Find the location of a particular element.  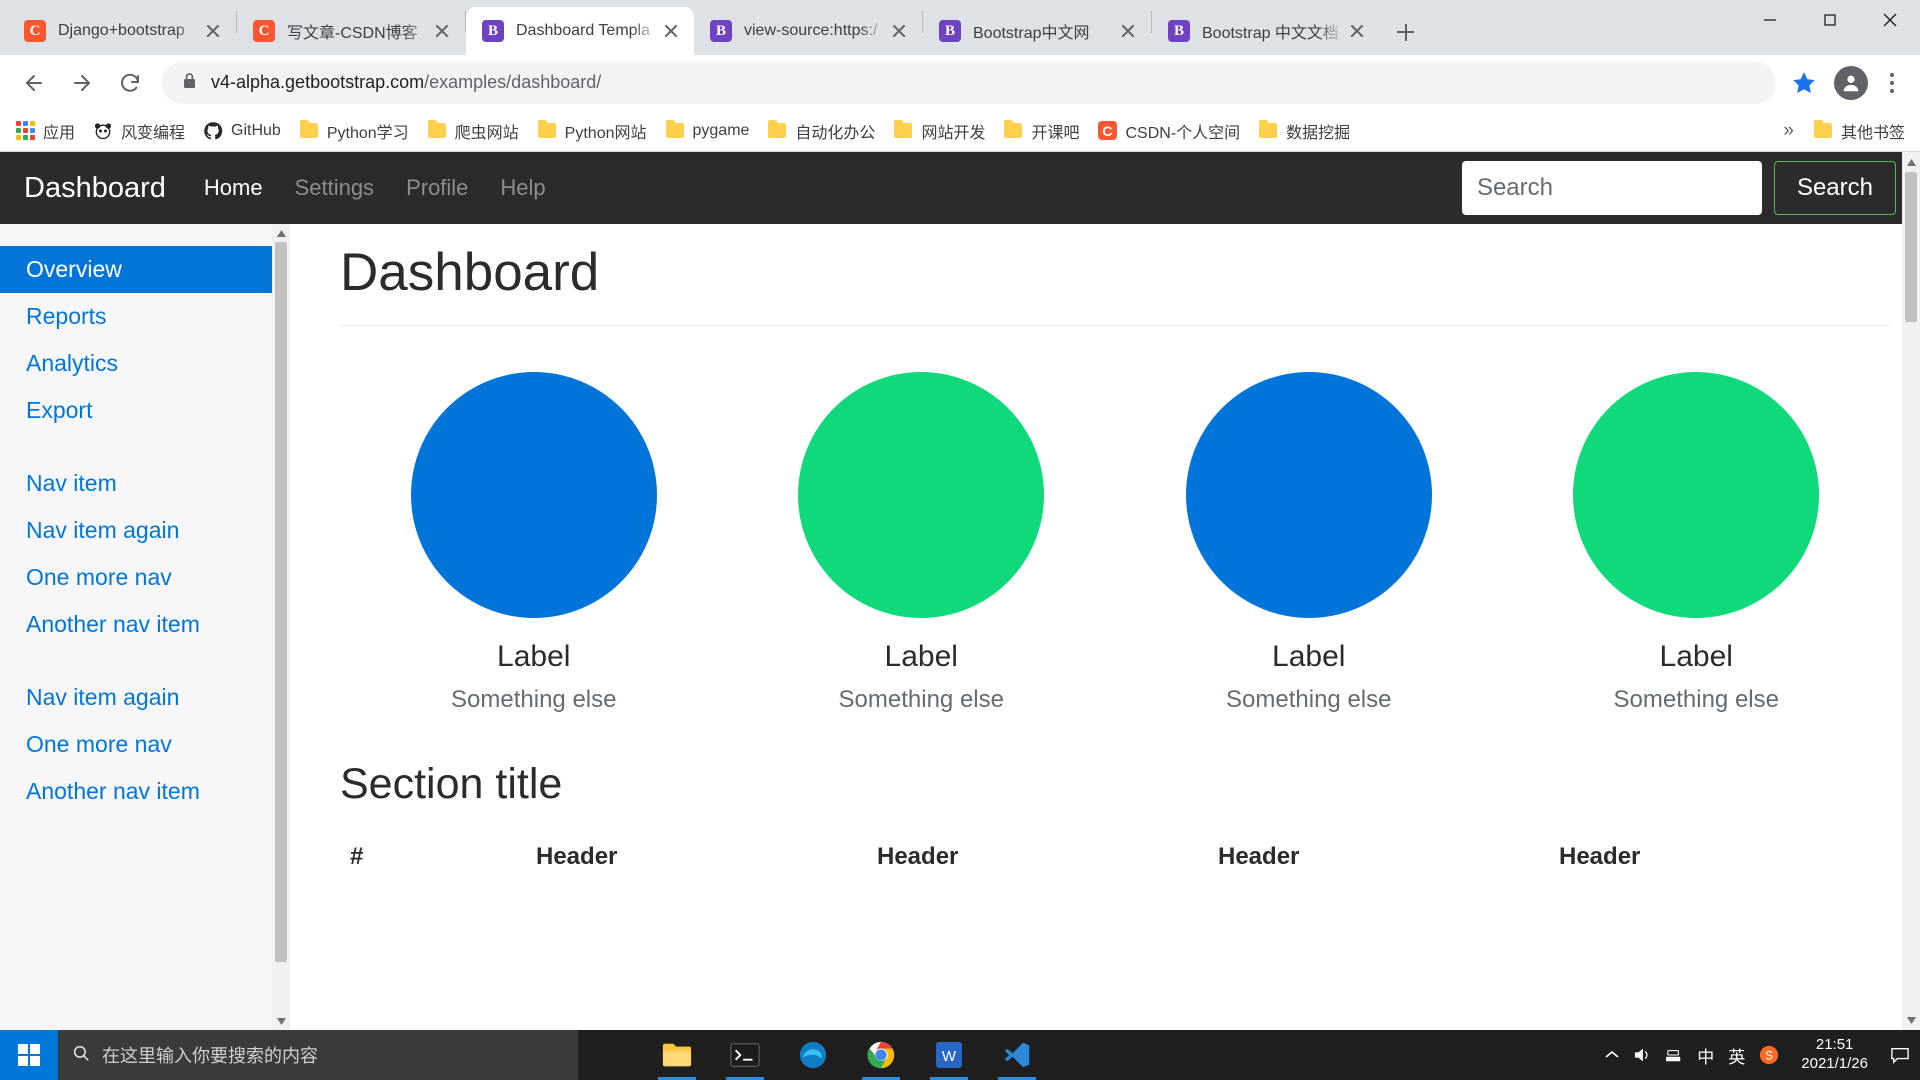

chrome-icon is located at coordinates (881, 1055).